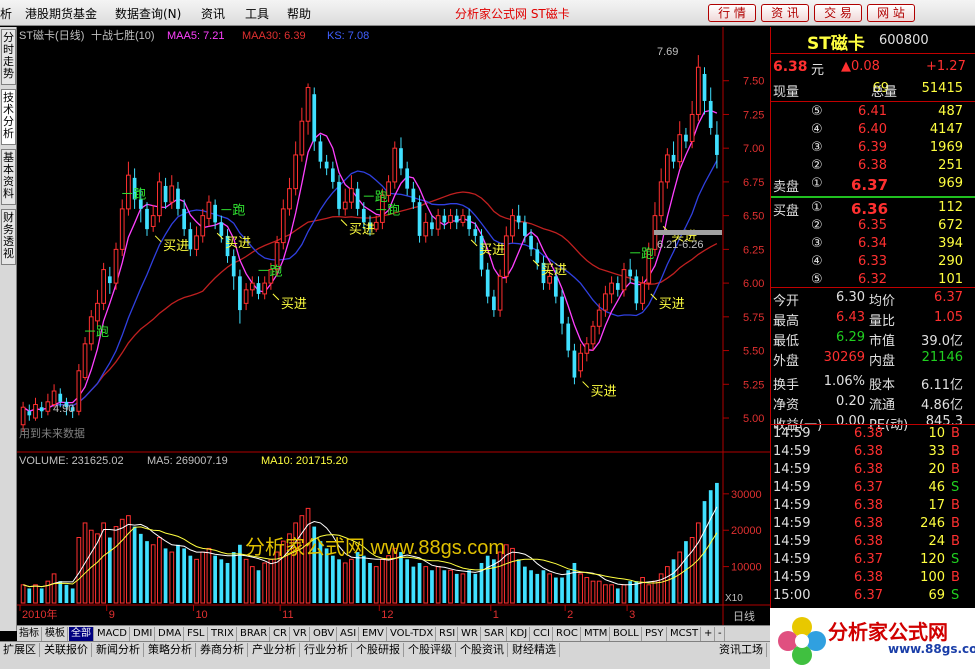  What do you see at coordinates (596, 634) in the screenshot?
I see `indicator-tab: MTM` at bounding box center [596, 634].